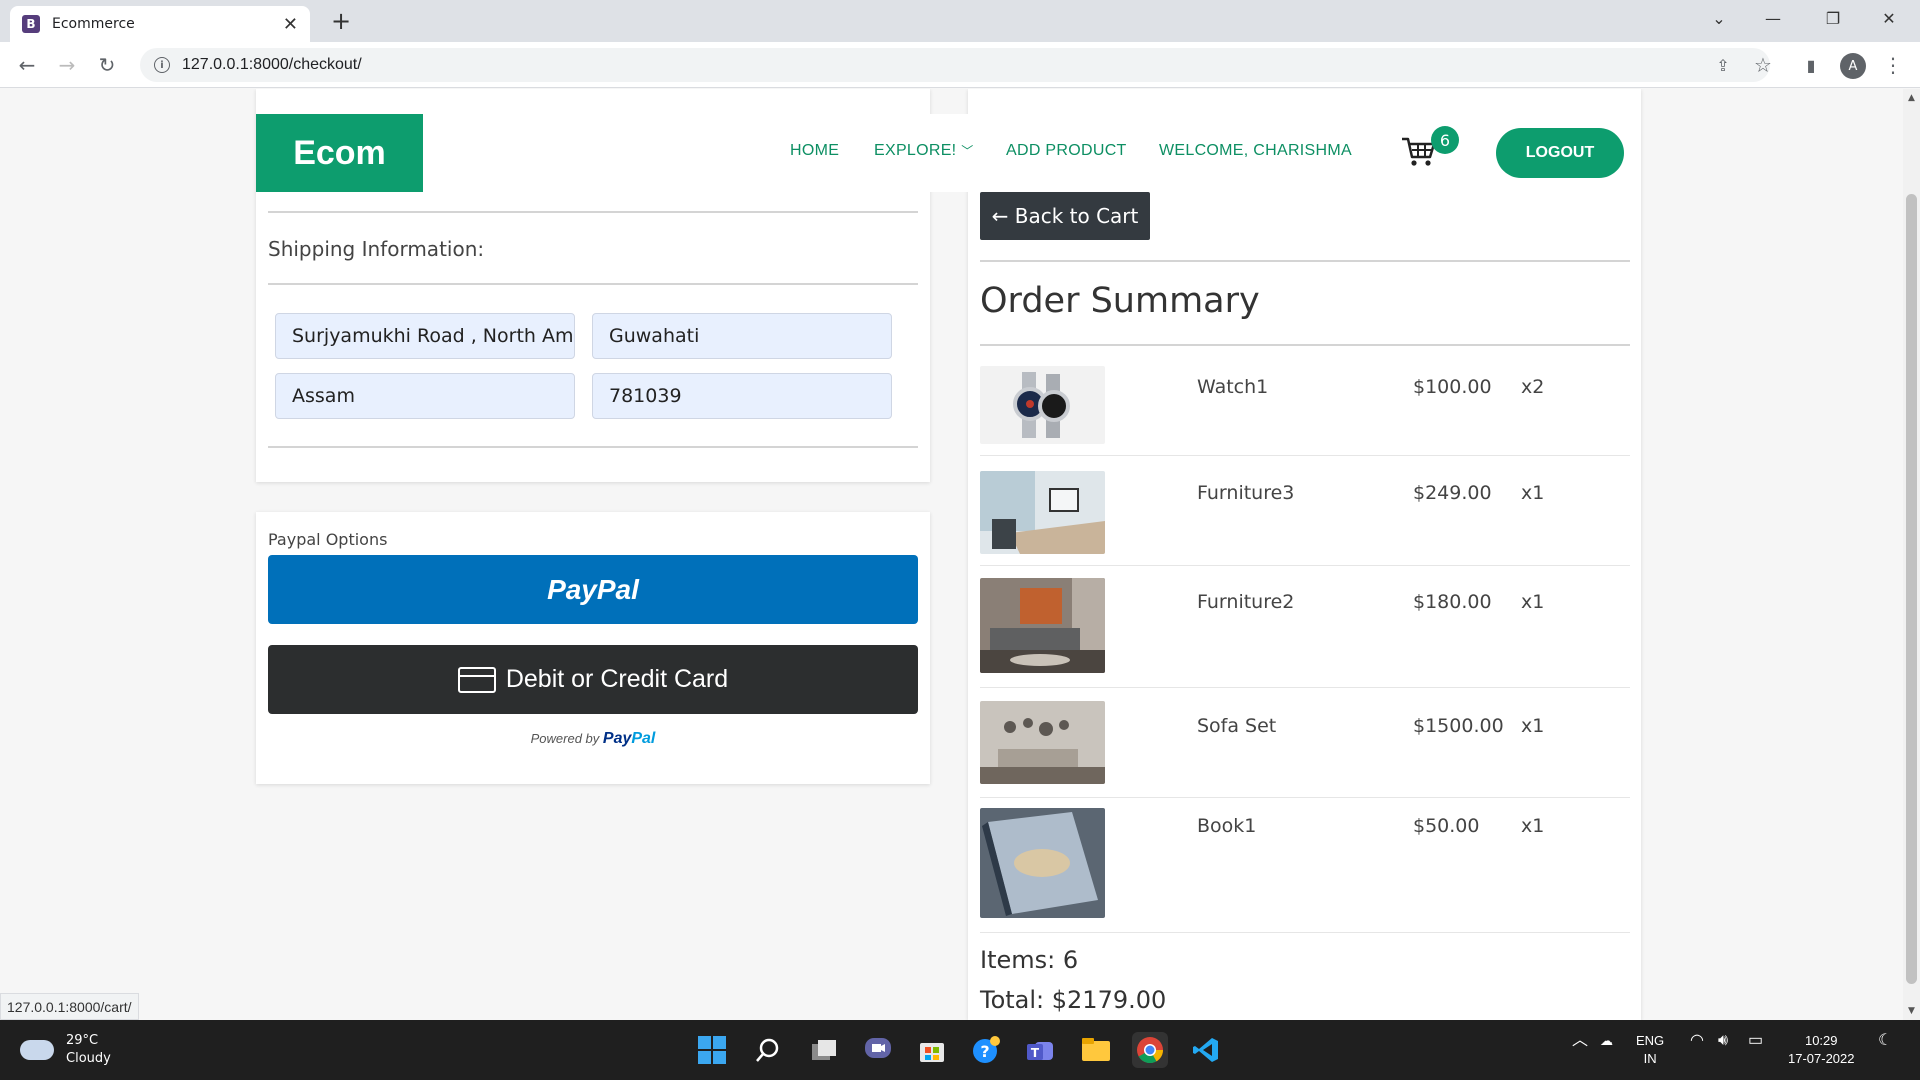  What do you see at coordinates (1885, 1041) in the screenshot?
I see `focus-moon-icon: ☾` at bounding box center [1885, 1041].